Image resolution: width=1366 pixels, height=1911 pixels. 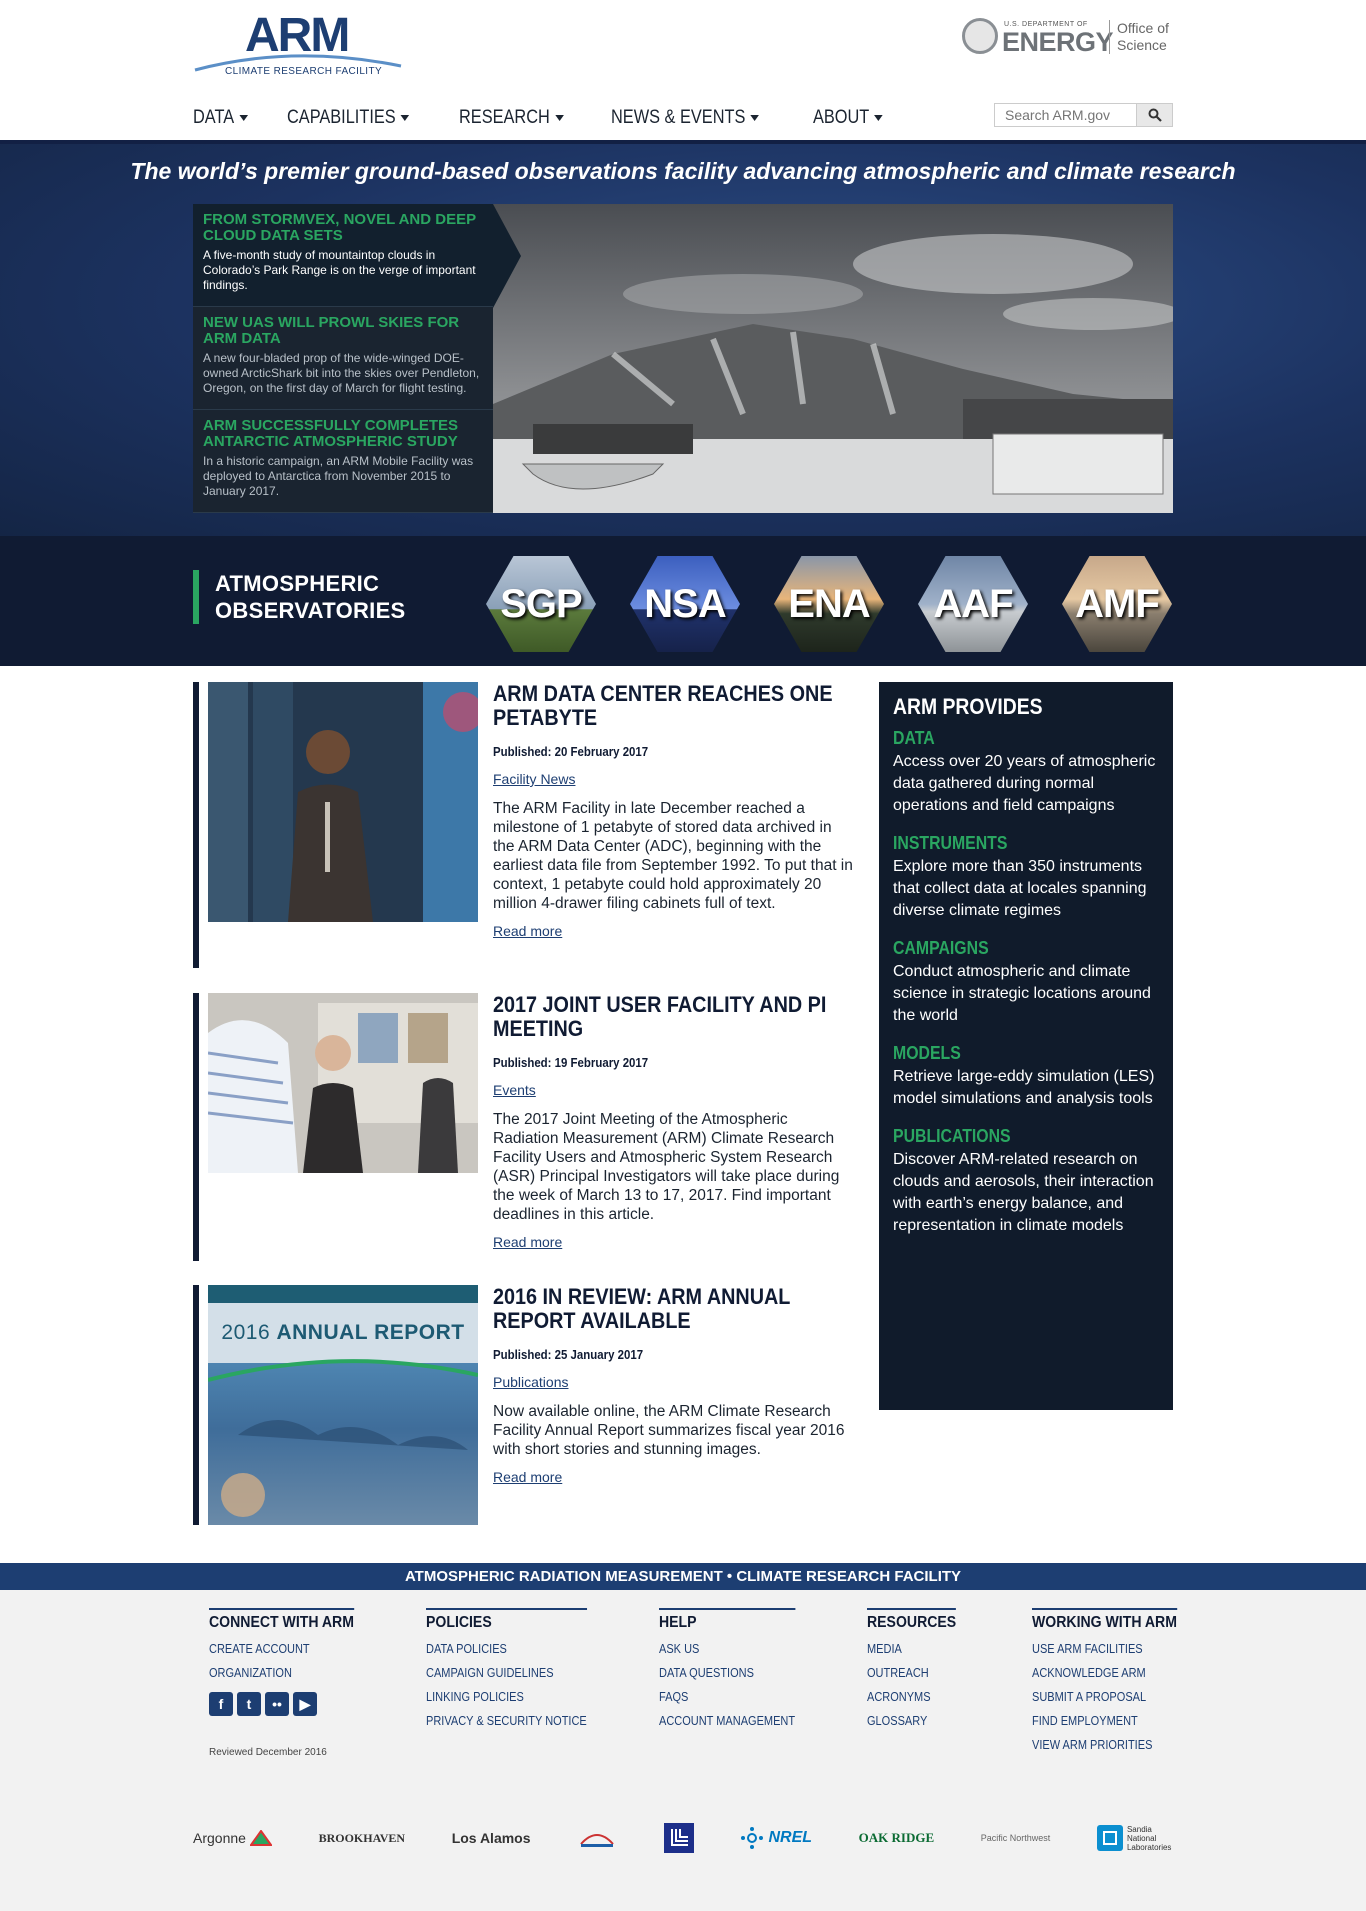 I want to click on site-label: SGP, so click(x=541, y=603).